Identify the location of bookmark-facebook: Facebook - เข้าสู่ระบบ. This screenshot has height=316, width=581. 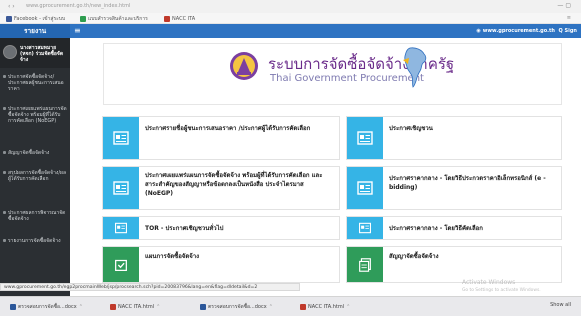
(35, 18).